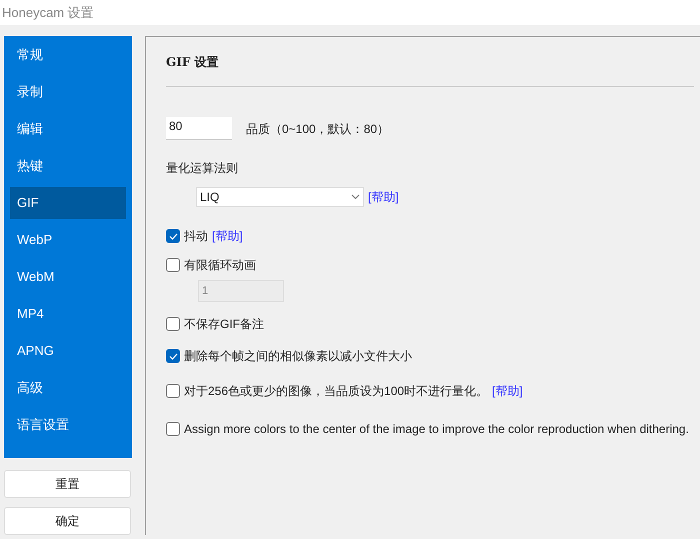 The height and width of the screenshot is (539, 700). I want to click on quality-field: 80, so click(199, 128).